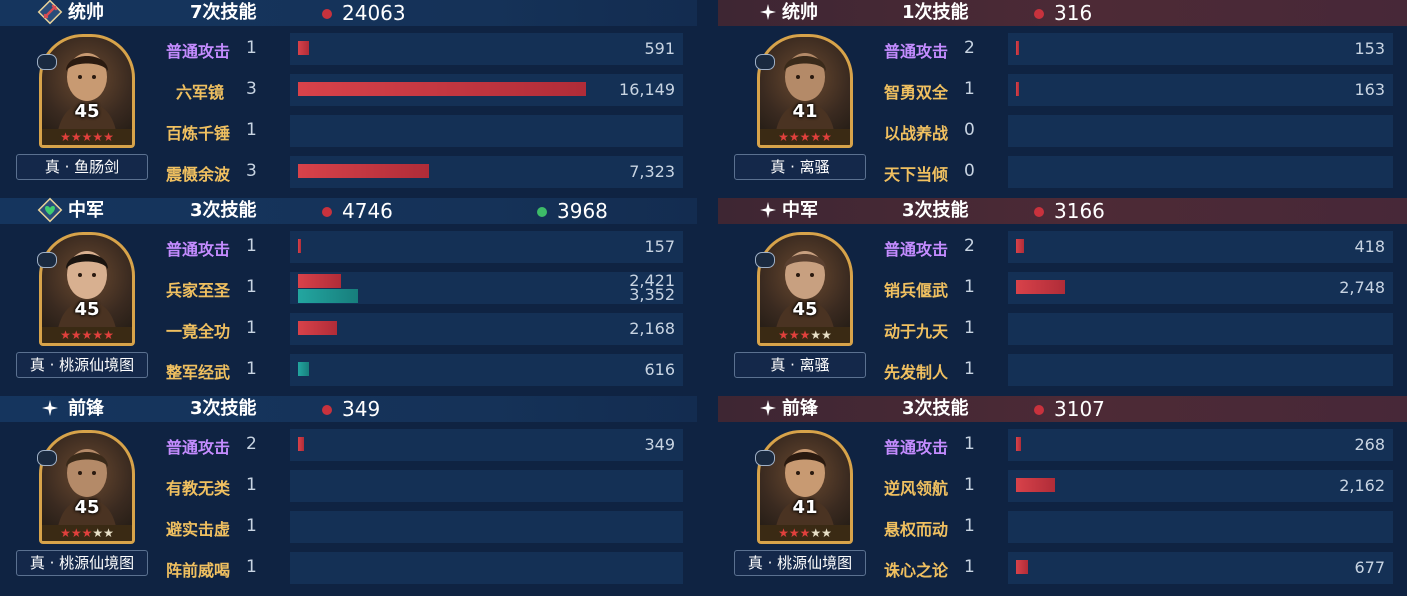 The height and width of the screenshot is (596, 1407). Describe the element at coordinates (198, 331) in the screenshot. I see `skill-name: 一竟全功` at that location.